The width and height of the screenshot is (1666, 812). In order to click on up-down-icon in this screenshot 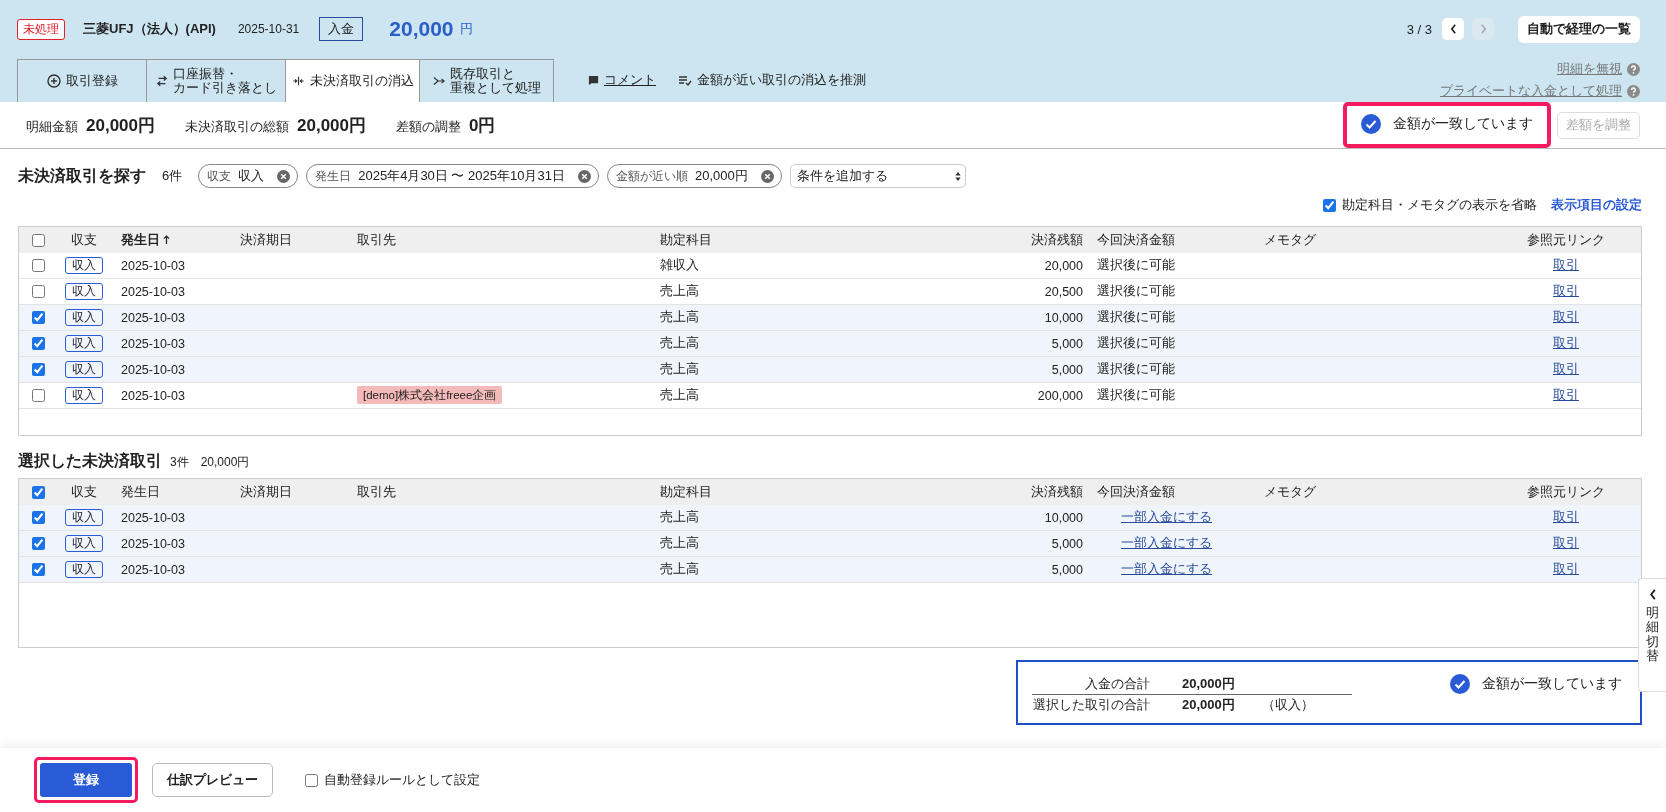, I will do `click(957, 176)`.